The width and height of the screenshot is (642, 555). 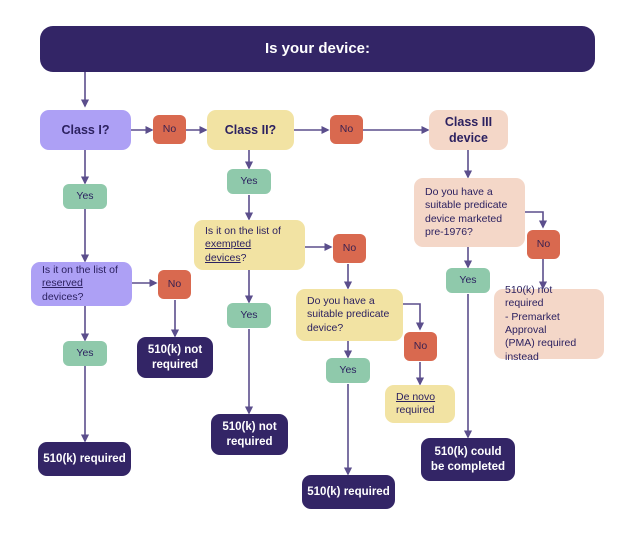 I want to click on node-pma-line2: - Premarket Approval, so click(x=532, y=323).